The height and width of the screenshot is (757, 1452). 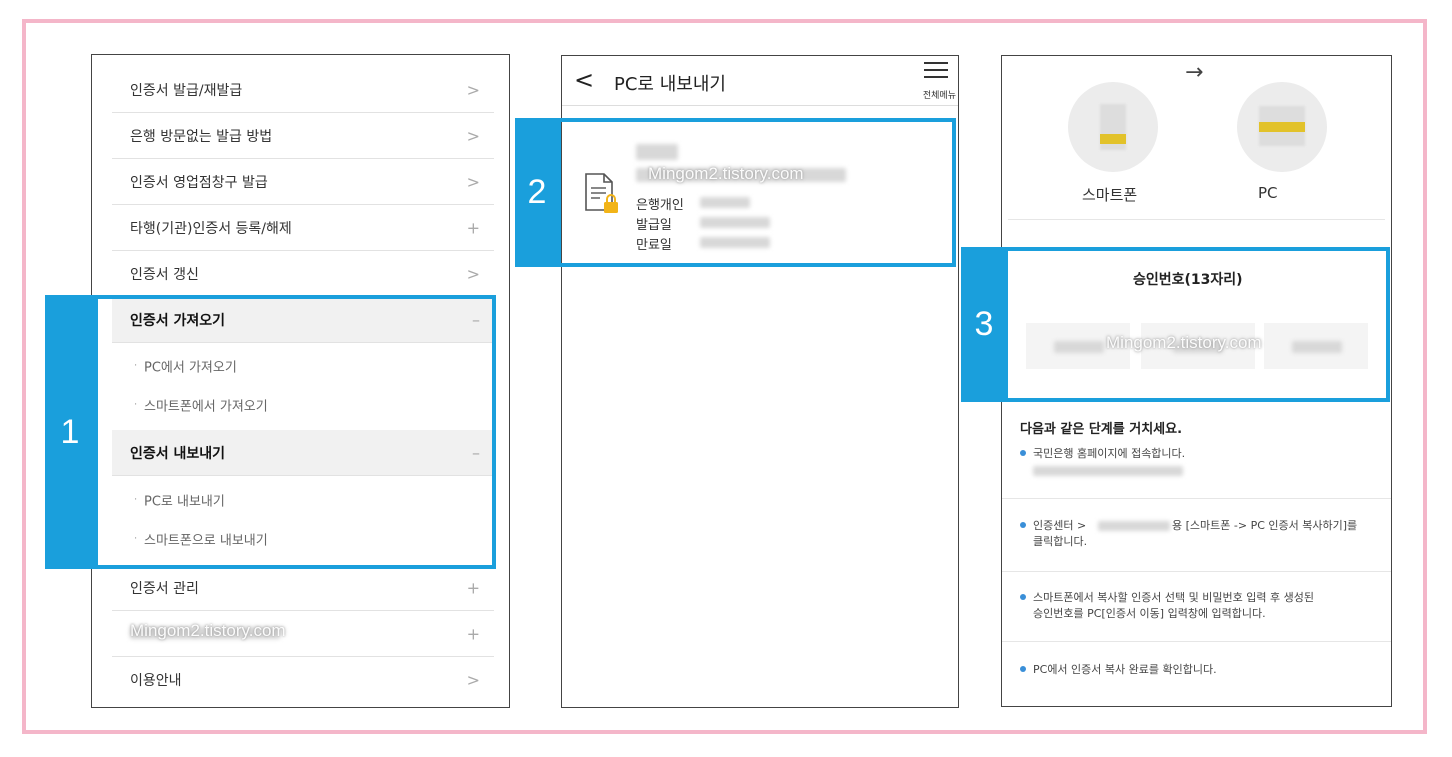 What do you see at coordinates (760, 81) in the screenshot?
I see `header: < PC로 내보내기 전체메뉴` at bounding box center [760, 81].